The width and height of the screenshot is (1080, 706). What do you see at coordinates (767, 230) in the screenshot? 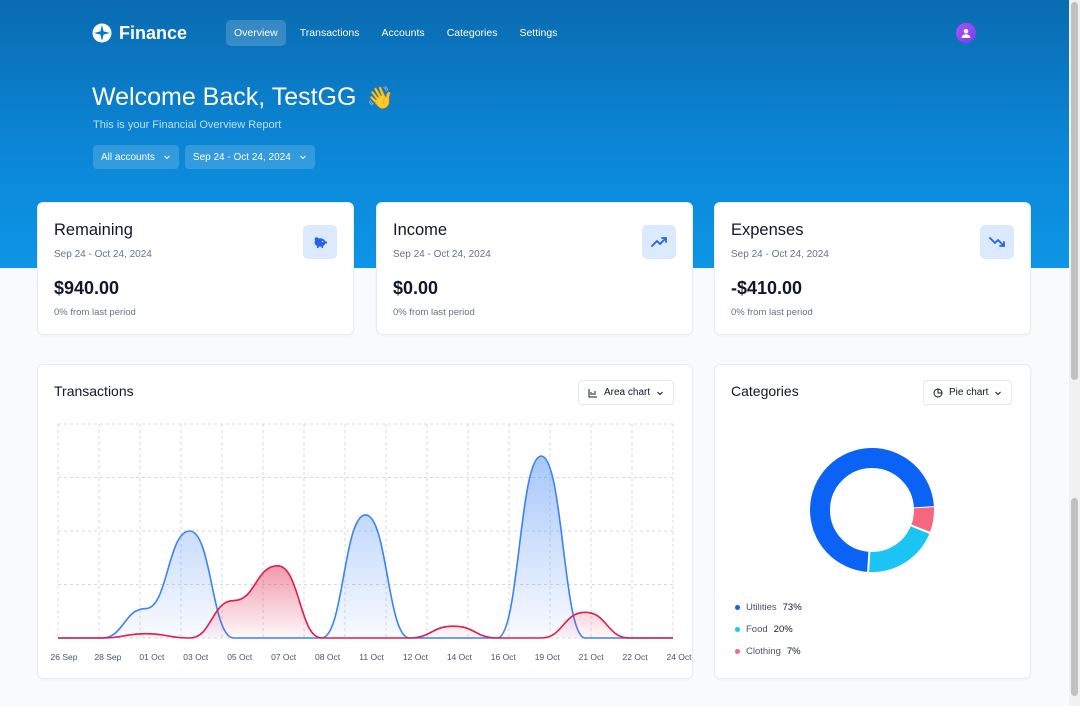
I see `stat-title: Expenses` at bounding box center [767, 230].